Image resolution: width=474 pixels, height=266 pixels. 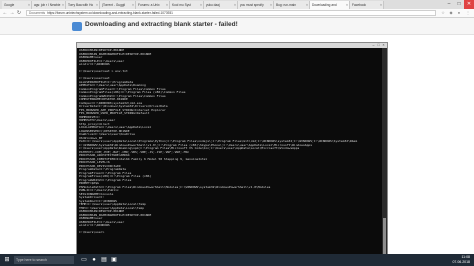 What do you see at coordinates (104, 260) in the screenshot?
I see `folder-icon: ▤` at bounding box center [104, 260].